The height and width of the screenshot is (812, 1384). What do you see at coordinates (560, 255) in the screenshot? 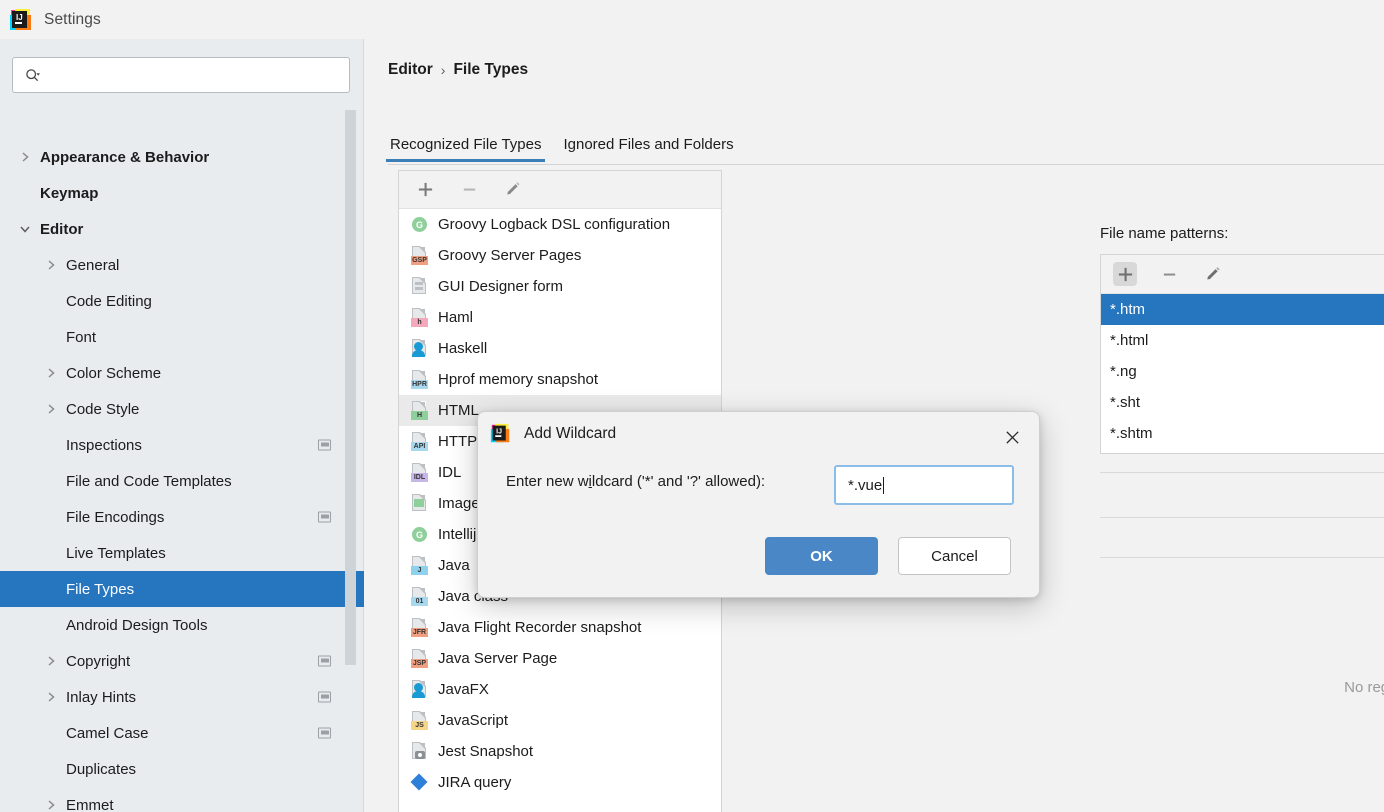
I see `file-type-row: GSP Groovy Server Pages` at bounding box center [560, 255].